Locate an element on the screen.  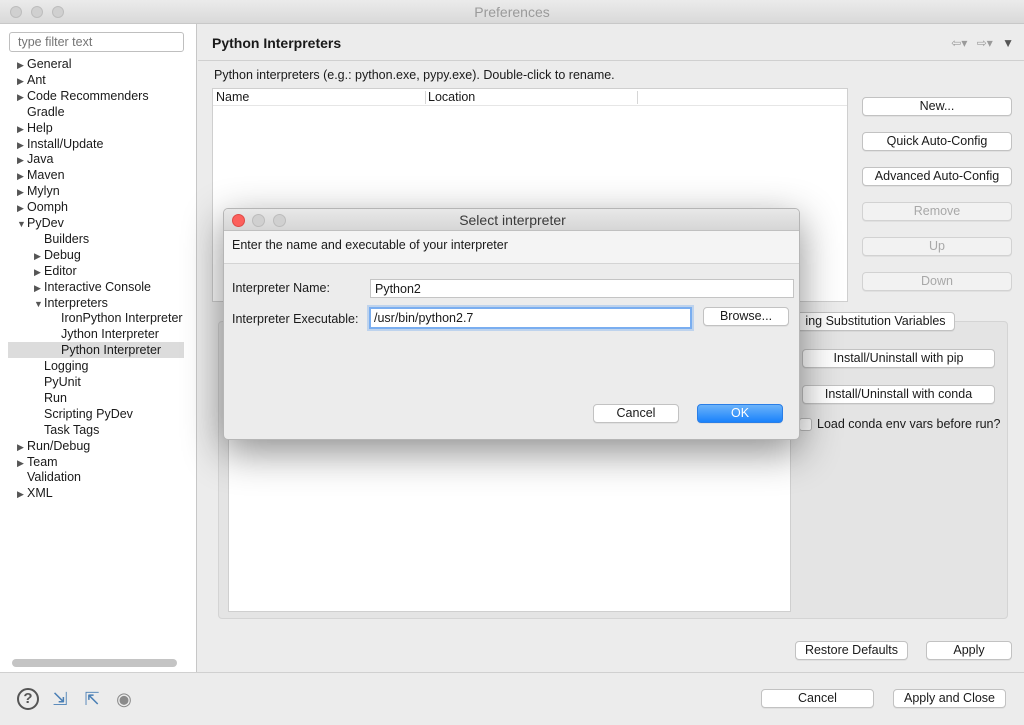
window-title: Preferences is located at coordinates (512, 12).